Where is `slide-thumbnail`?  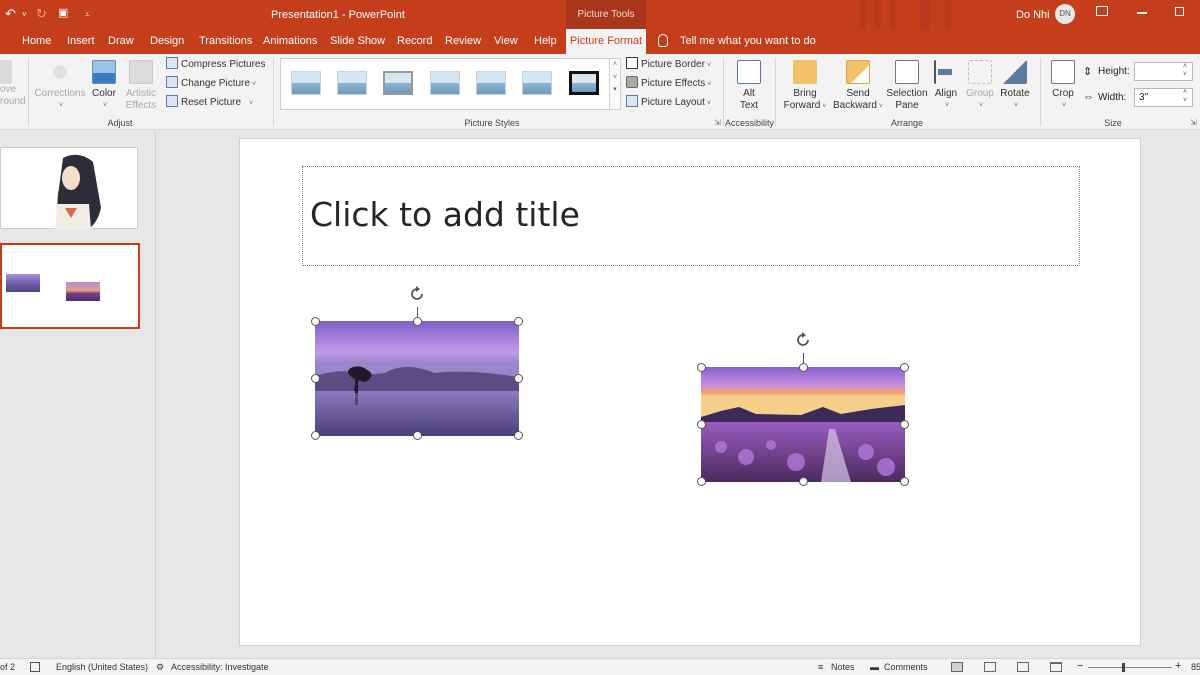 slide-thumbnail is located at coordinates (69, 188).